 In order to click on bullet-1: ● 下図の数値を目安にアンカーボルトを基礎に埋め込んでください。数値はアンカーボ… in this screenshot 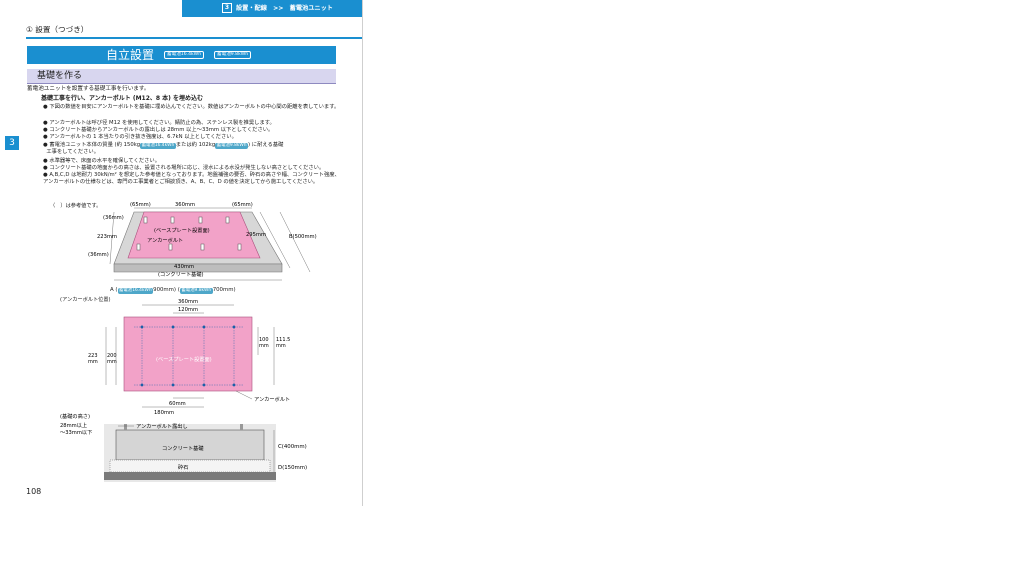, I will do `click(191, 107)`.